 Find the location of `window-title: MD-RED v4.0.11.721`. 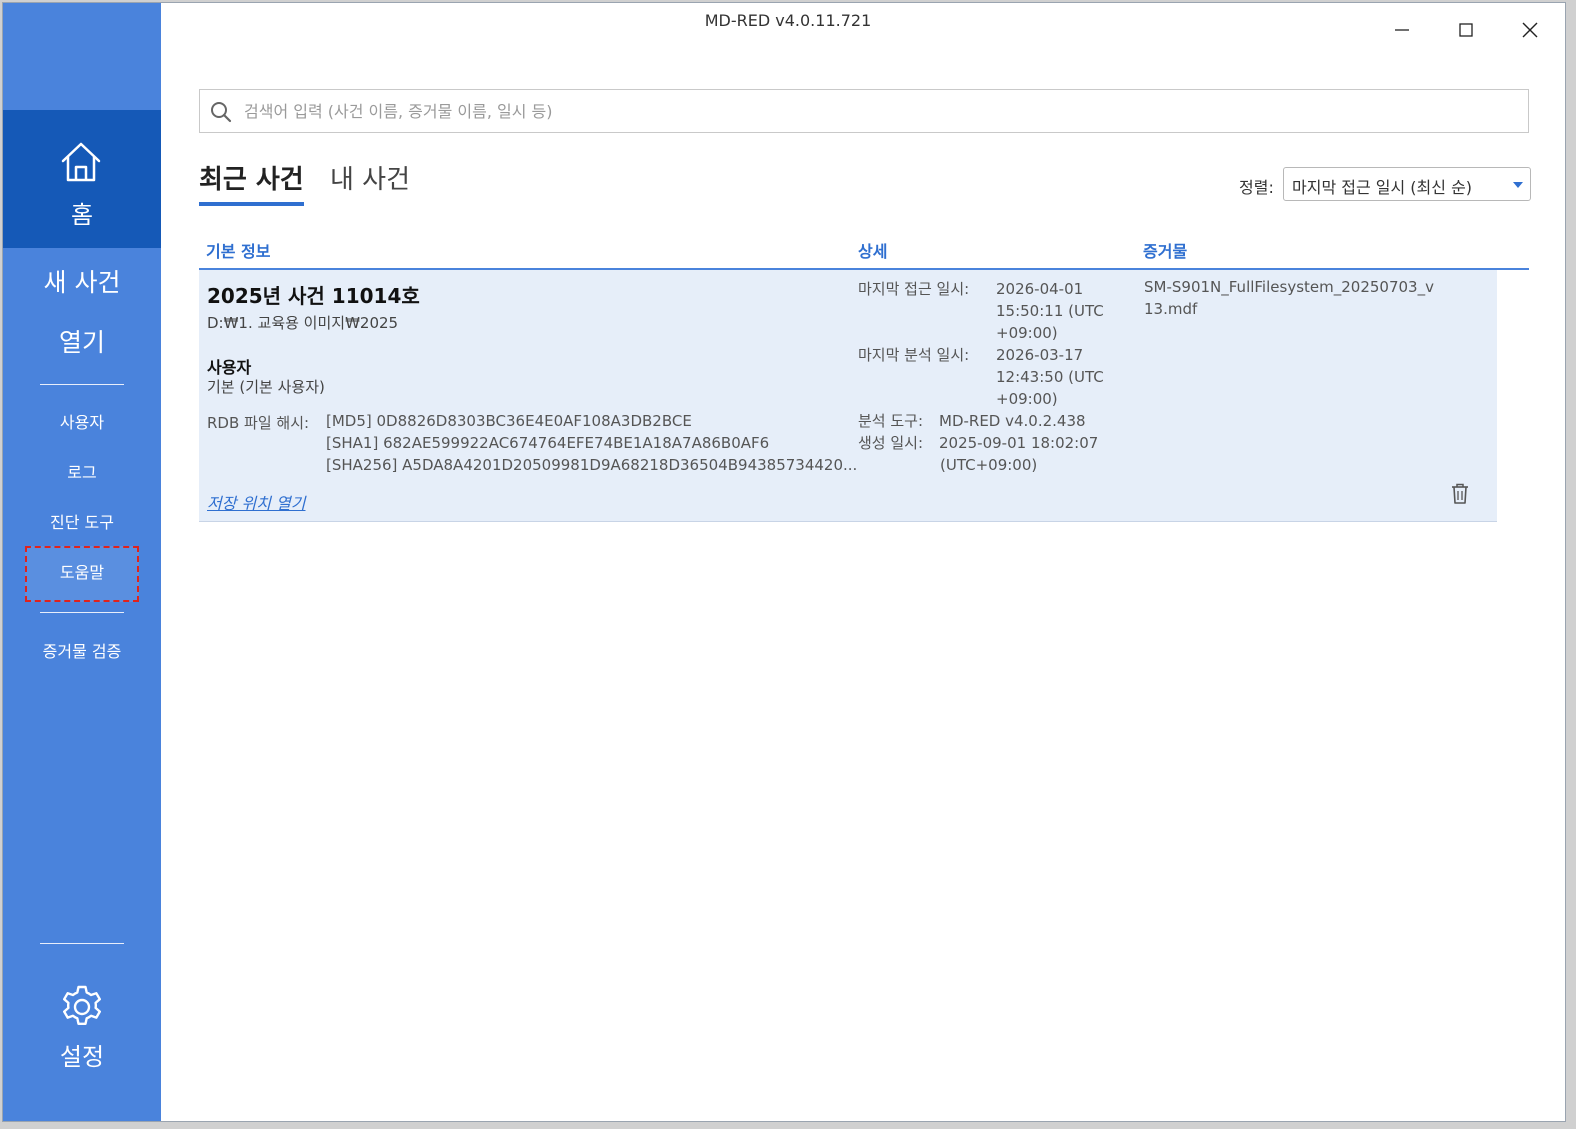

window-title: MD-RED v4.0.11.721 is located at coordinates (788, 20).